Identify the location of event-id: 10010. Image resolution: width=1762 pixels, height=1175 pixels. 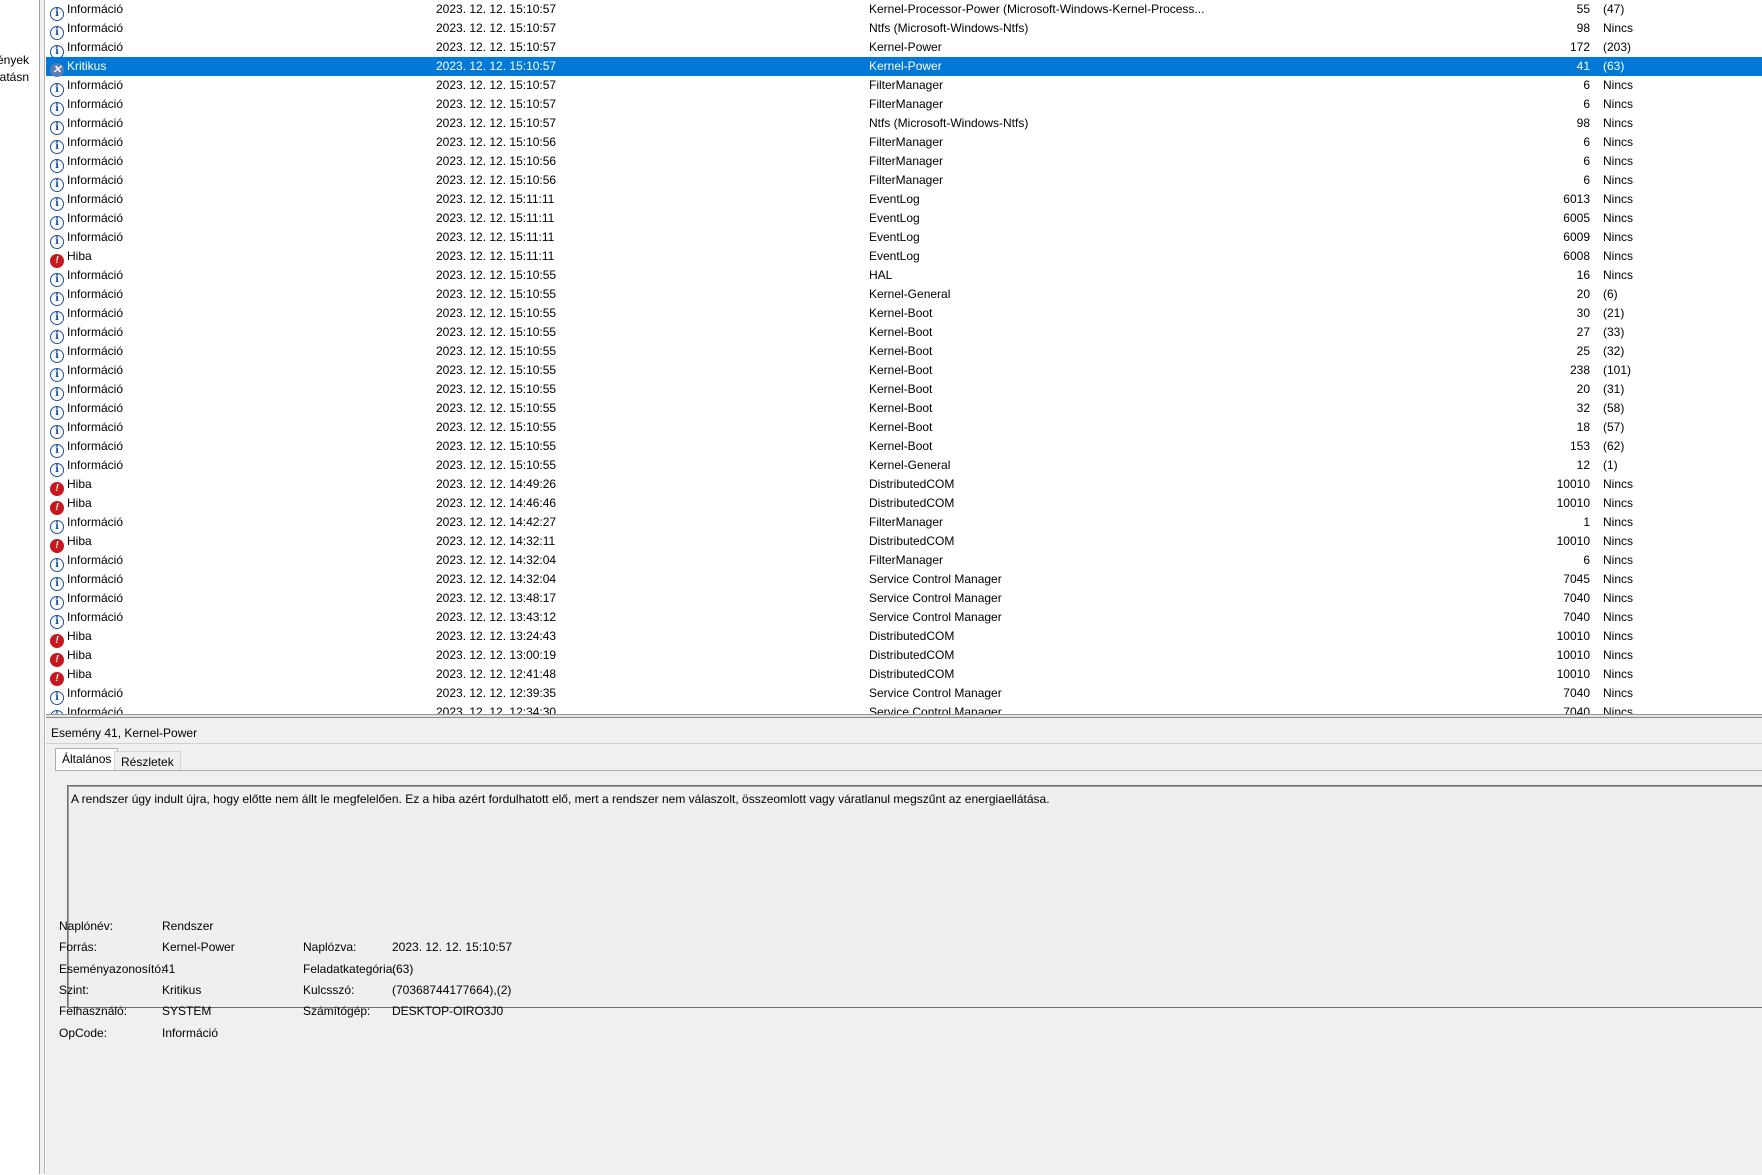
(1573, 484).